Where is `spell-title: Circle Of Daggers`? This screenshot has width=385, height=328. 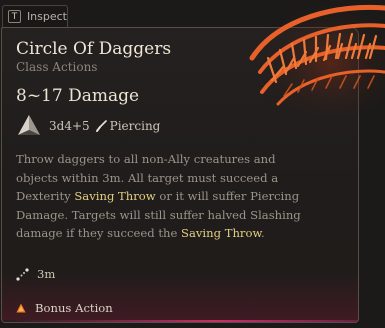
spell-title: Circle Of Daggers is located at coordinates (94, 49).